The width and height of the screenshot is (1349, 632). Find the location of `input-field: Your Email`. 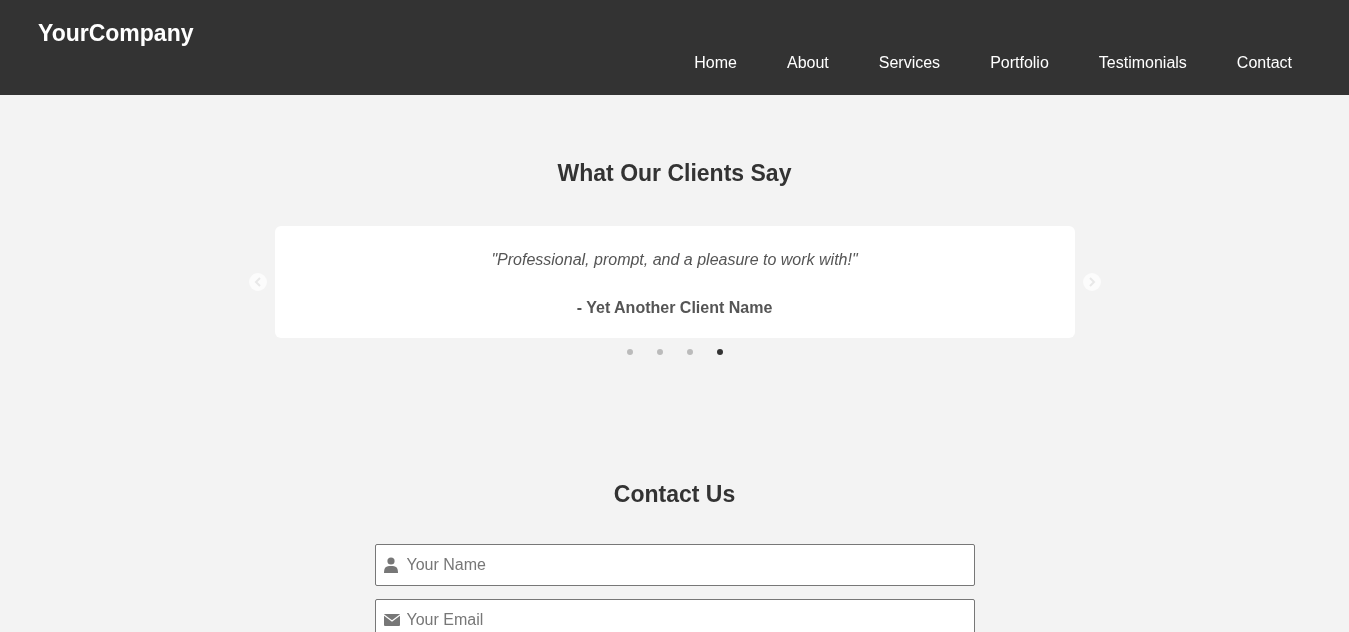

input-field: Your Email is located at coordinates (674, 615).